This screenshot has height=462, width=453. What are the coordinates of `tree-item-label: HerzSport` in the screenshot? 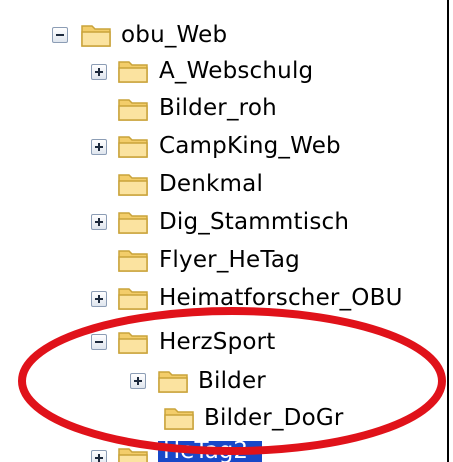 It's located at (217, 342).